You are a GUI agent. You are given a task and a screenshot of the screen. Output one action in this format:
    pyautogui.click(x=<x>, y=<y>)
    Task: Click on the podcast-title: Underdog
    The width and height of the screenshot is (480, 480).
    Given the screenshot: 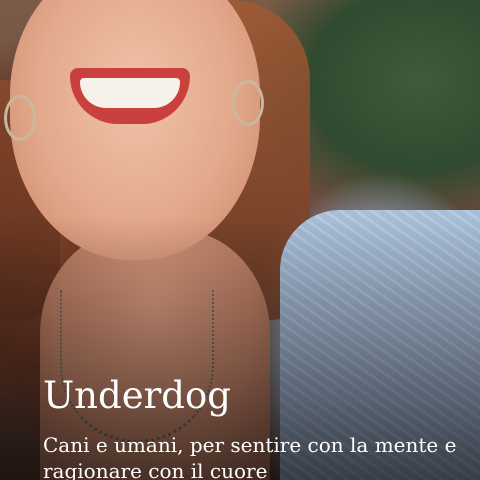 What is the action you would take?
    pyautogui.click(x=251, y=396)
    